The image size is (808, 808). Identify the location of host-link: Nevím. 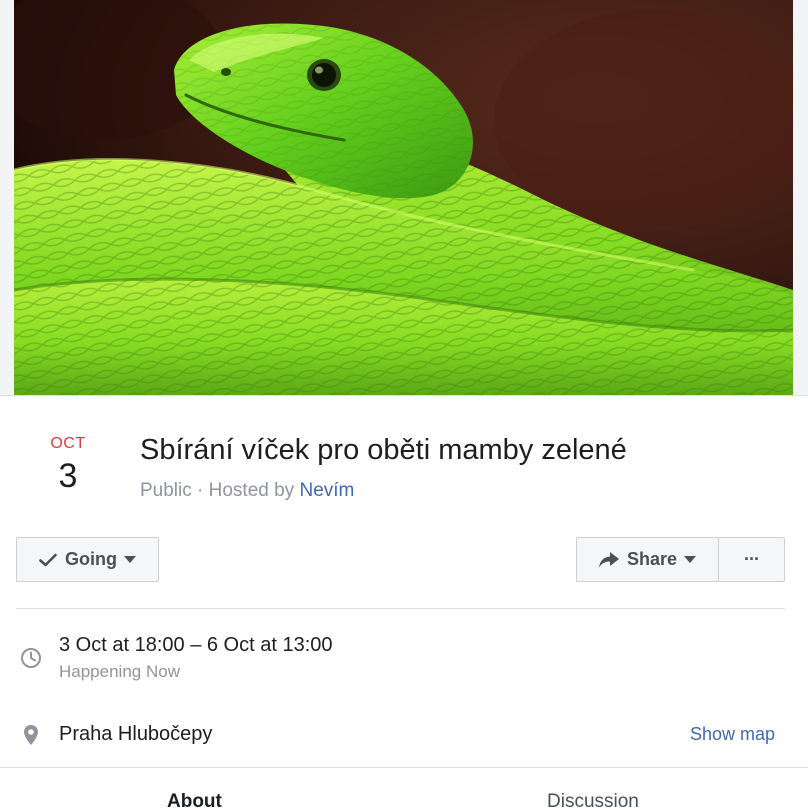
(326, 490).